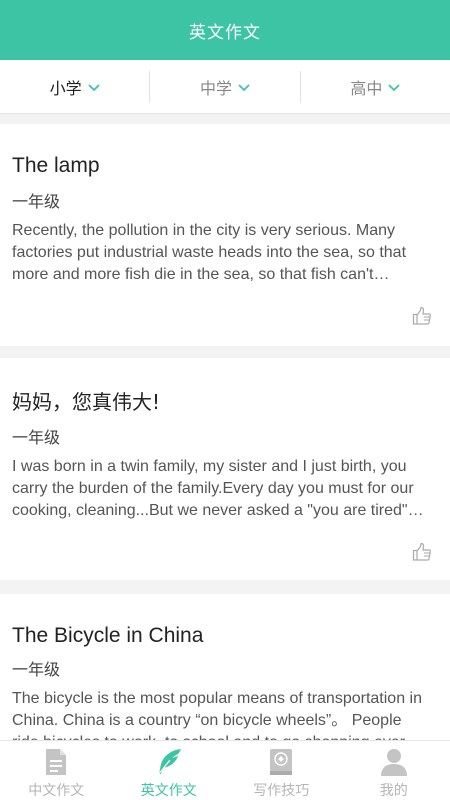 The width and height of the screenshot is (450, 800). I want to click on document-icon, so click(56, 762).